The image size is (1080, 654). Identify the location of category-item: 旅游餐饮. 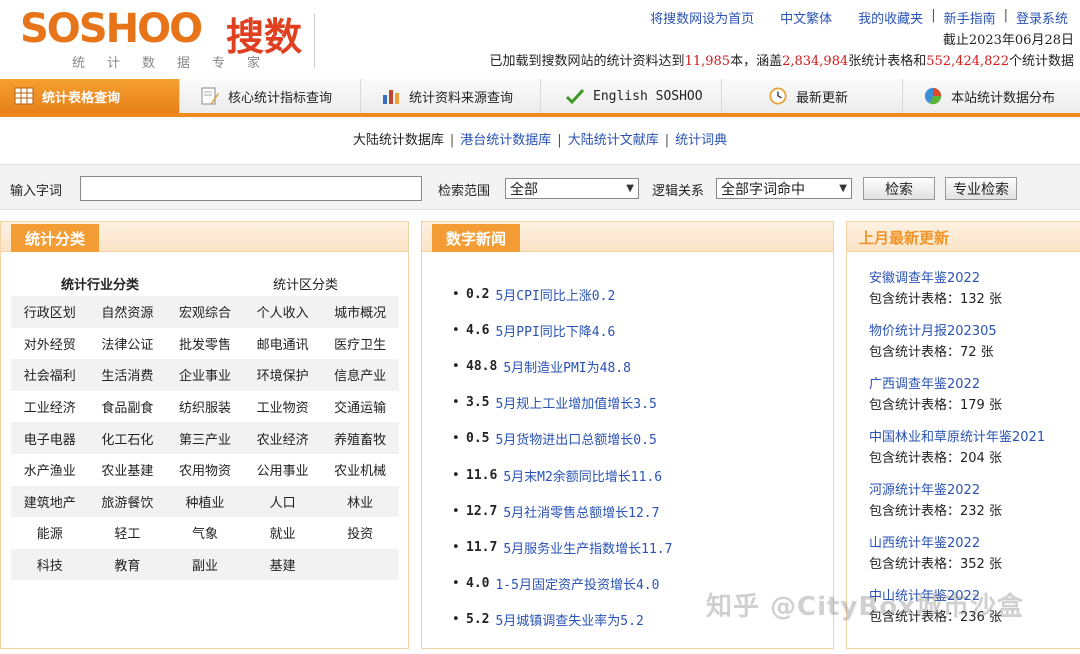
(128, 502).